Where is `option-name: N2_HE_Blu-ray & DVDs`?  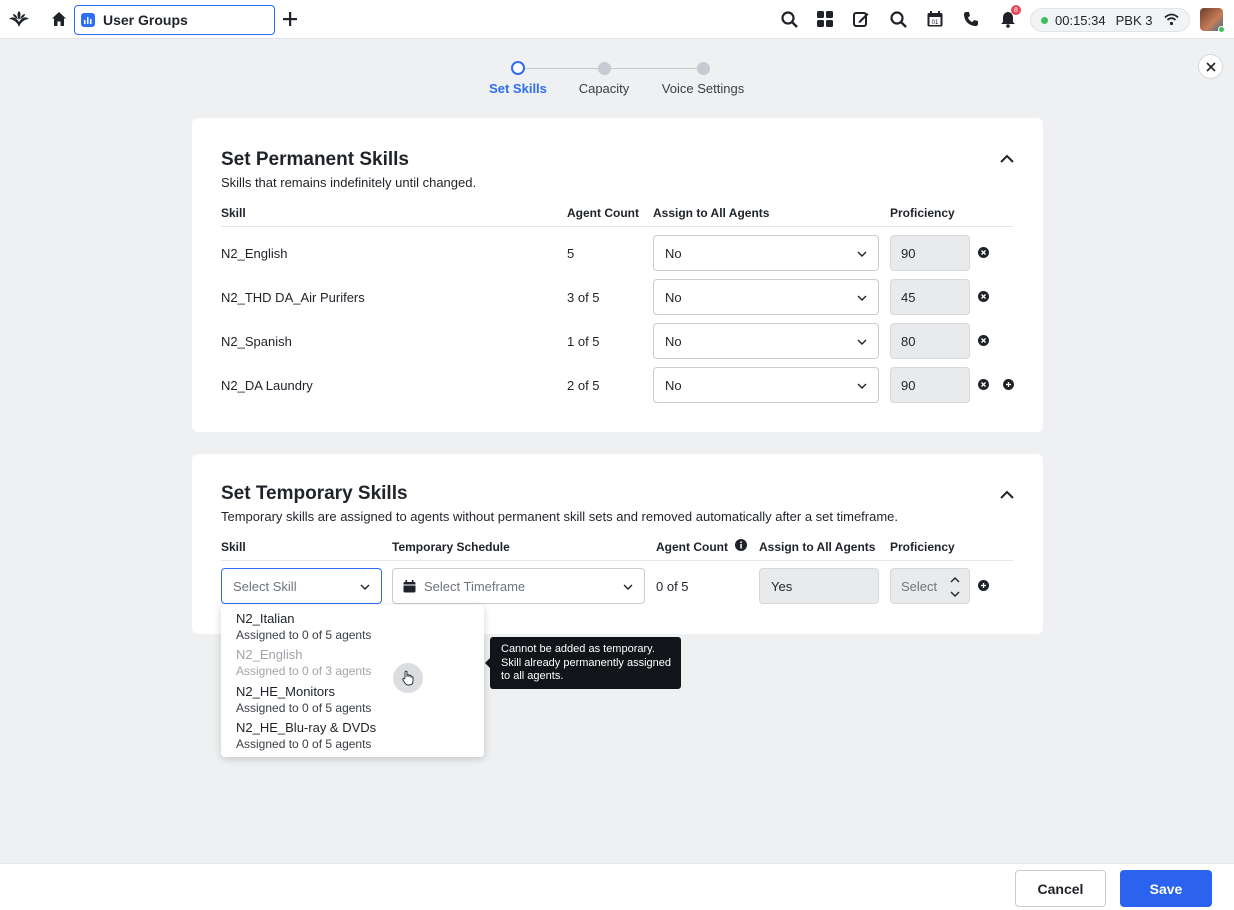 option-name: N2_HE_Blu-ray & DVDs is located at coordinates (306, 727).